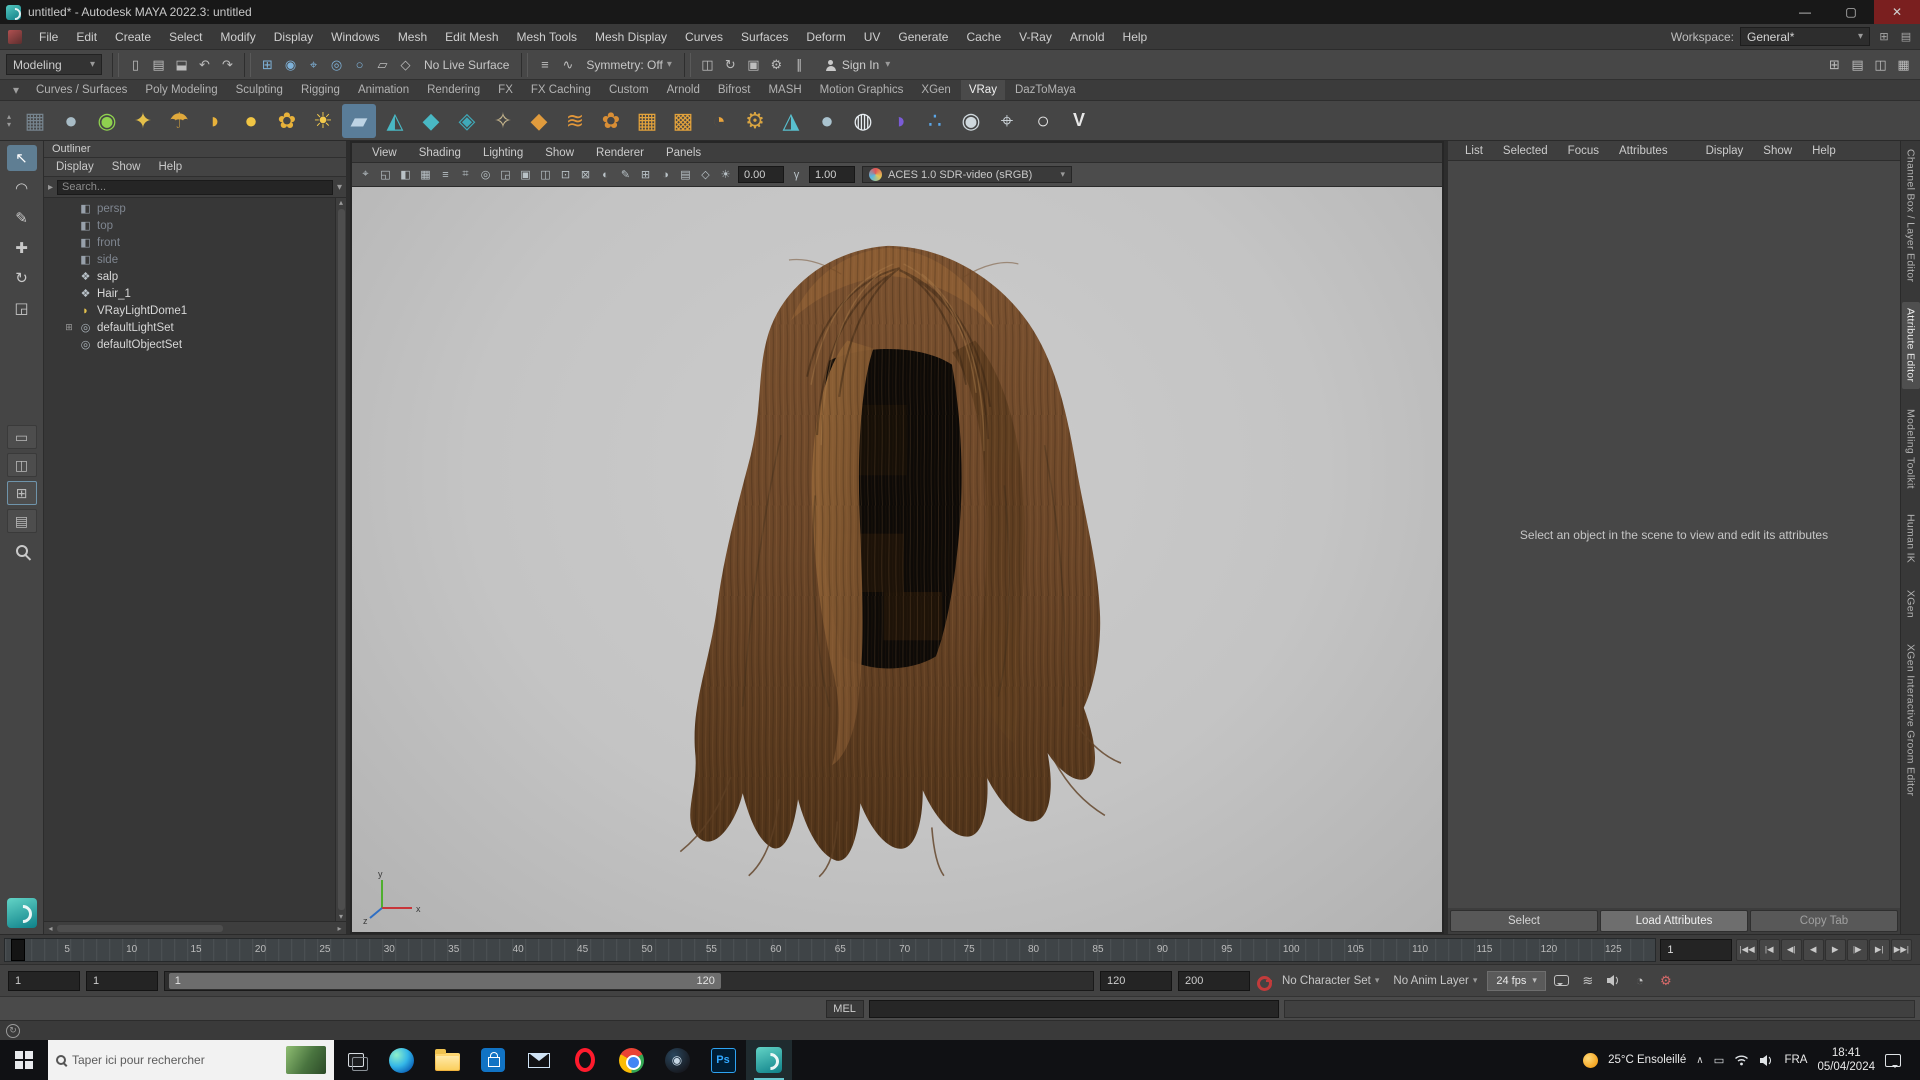 This screenshot has width=1920, height=1080. I want to click on shelf-tool-17-icon: ✿, so click(611, 121).